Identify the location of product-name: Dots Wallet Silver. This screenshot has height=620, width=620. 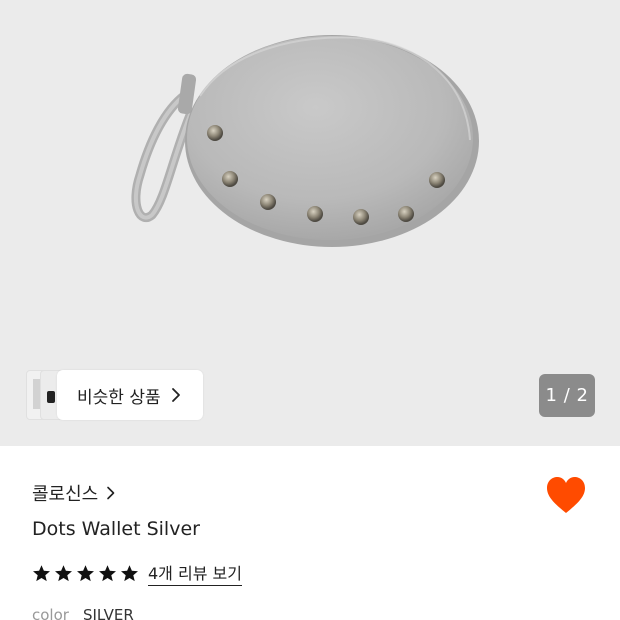
(116, 529).